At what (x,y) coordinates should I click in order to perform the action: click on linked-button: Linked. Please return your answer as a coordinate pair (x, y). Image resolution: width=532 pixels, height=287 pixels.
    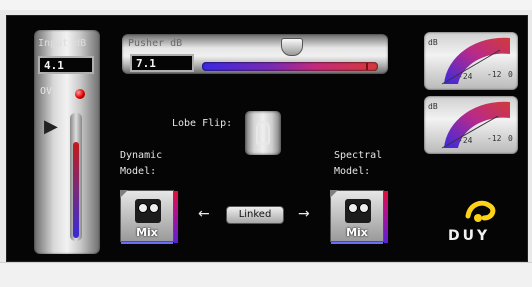
    Looking at the image, I should click on (255, 215).